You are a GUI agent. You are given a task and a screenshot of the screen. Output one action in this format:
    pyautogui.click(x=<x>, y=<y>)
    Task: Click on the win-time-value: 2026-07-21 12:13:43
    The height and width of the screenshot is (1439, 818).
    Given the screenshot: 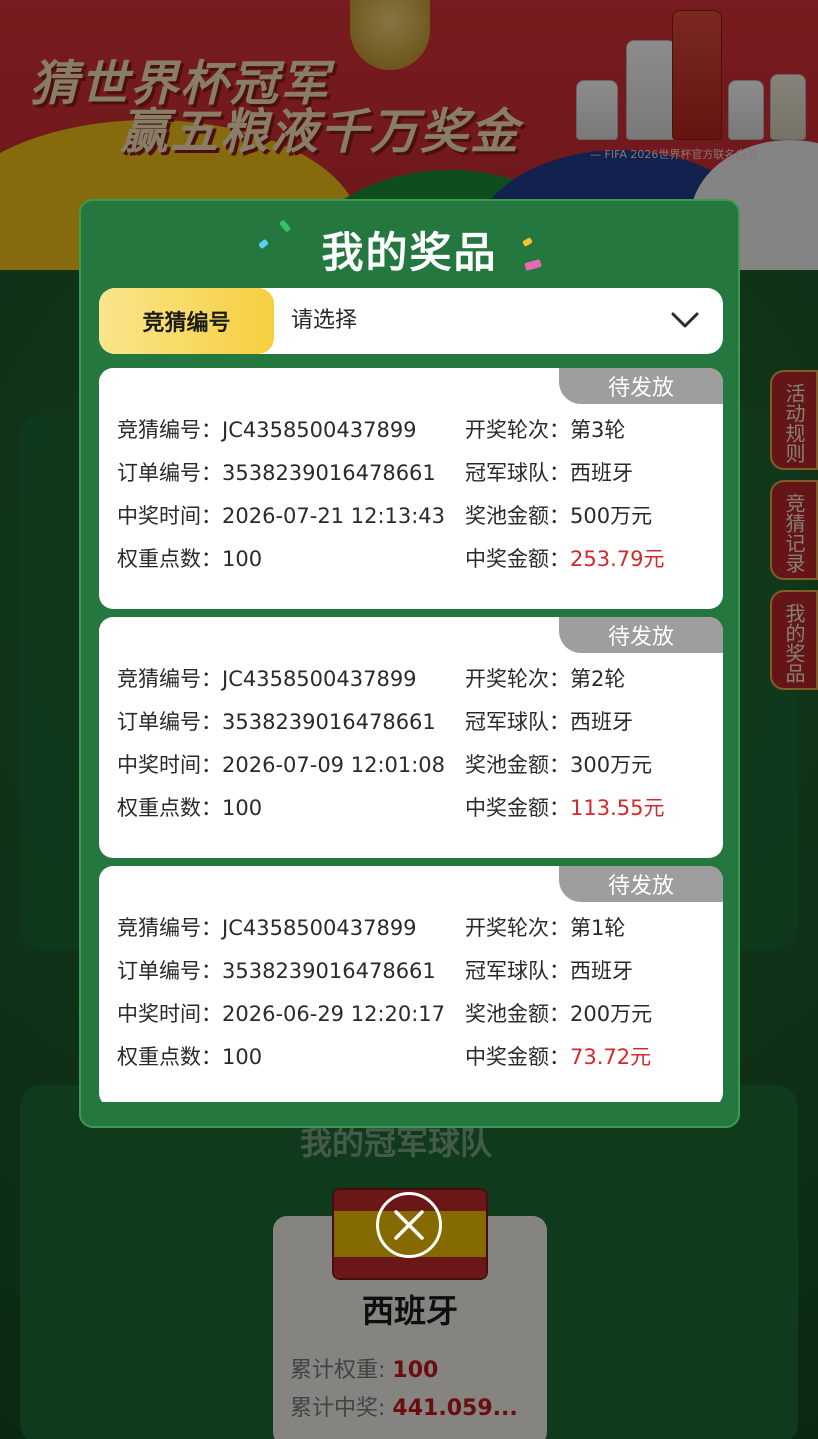 What is the action you would take?
    pyautogui.click(x=334, y=516)
    